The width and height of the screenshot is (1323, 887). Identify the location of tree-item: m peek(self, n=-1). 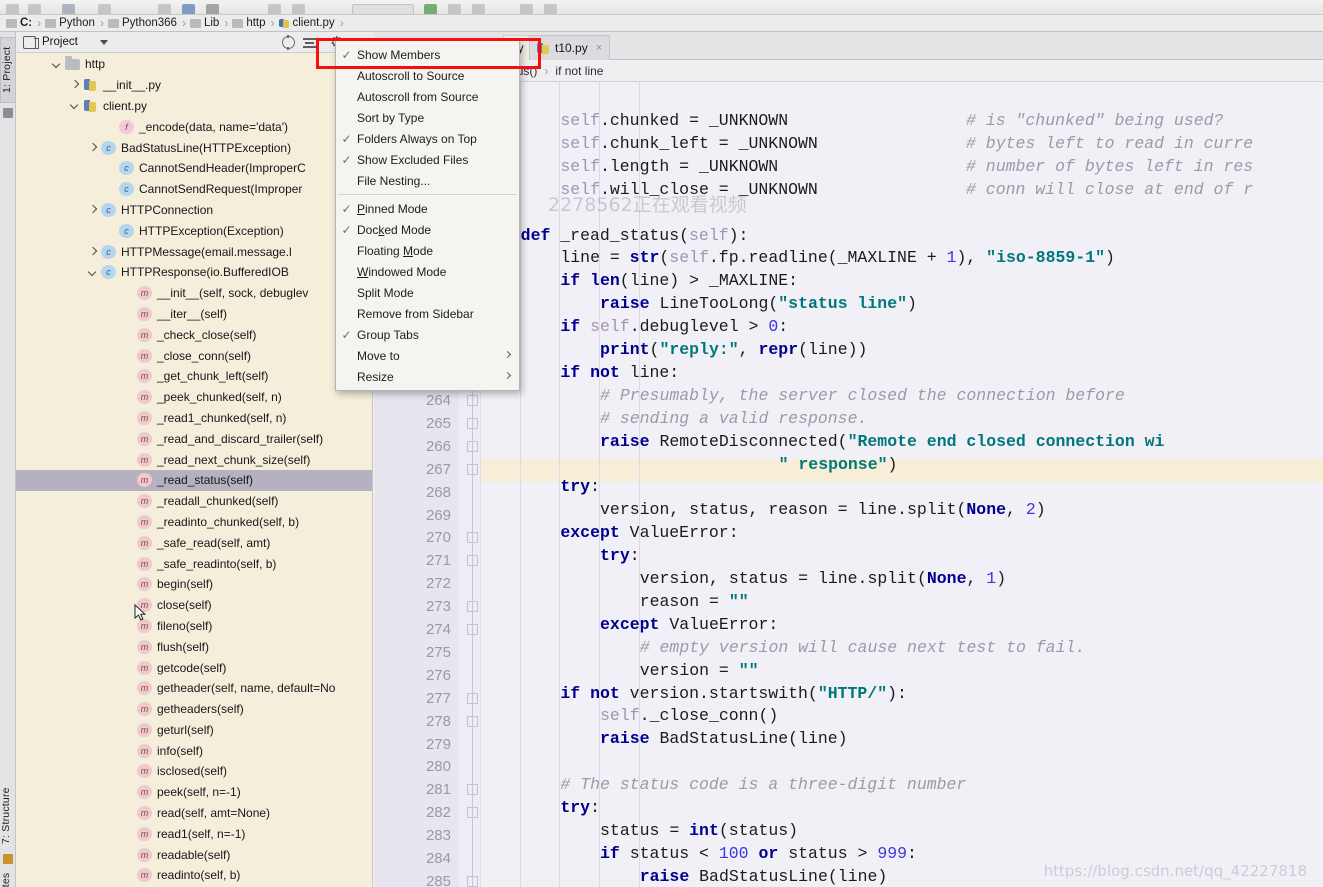
(194, 792).